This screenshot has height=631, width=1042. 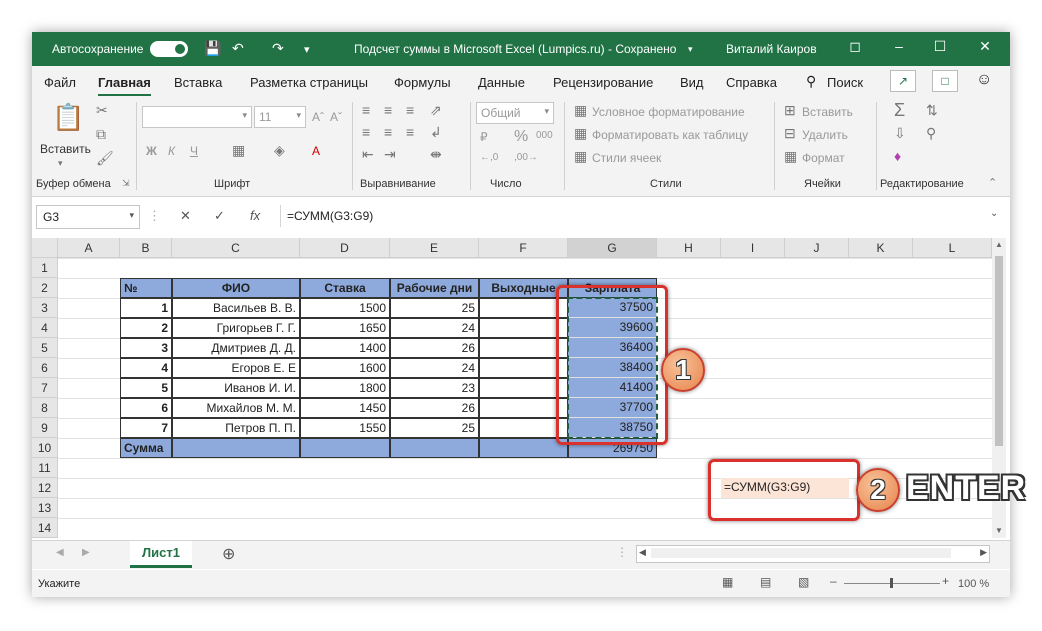 I want to click on row-header: 1, so click(x=45, y=268).